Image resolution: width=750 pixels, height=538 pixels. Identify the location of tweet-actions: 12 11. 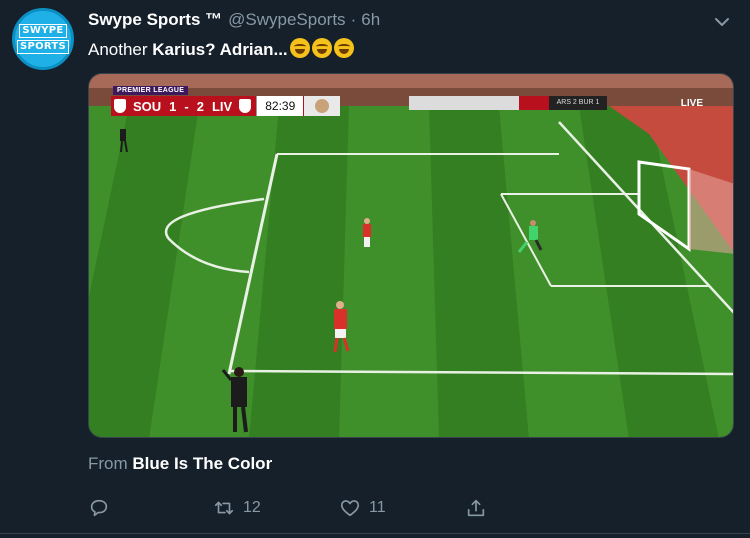
(298, 508).